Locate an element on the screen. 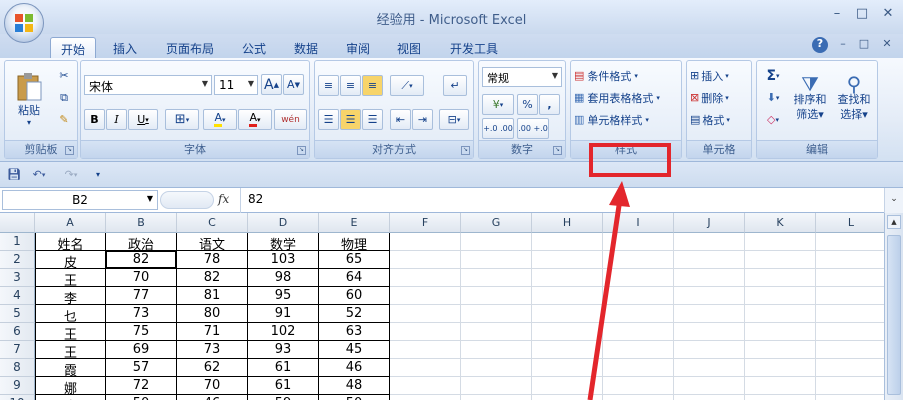  fill-color-button: A ▾ is located at coordinates (220, 119).